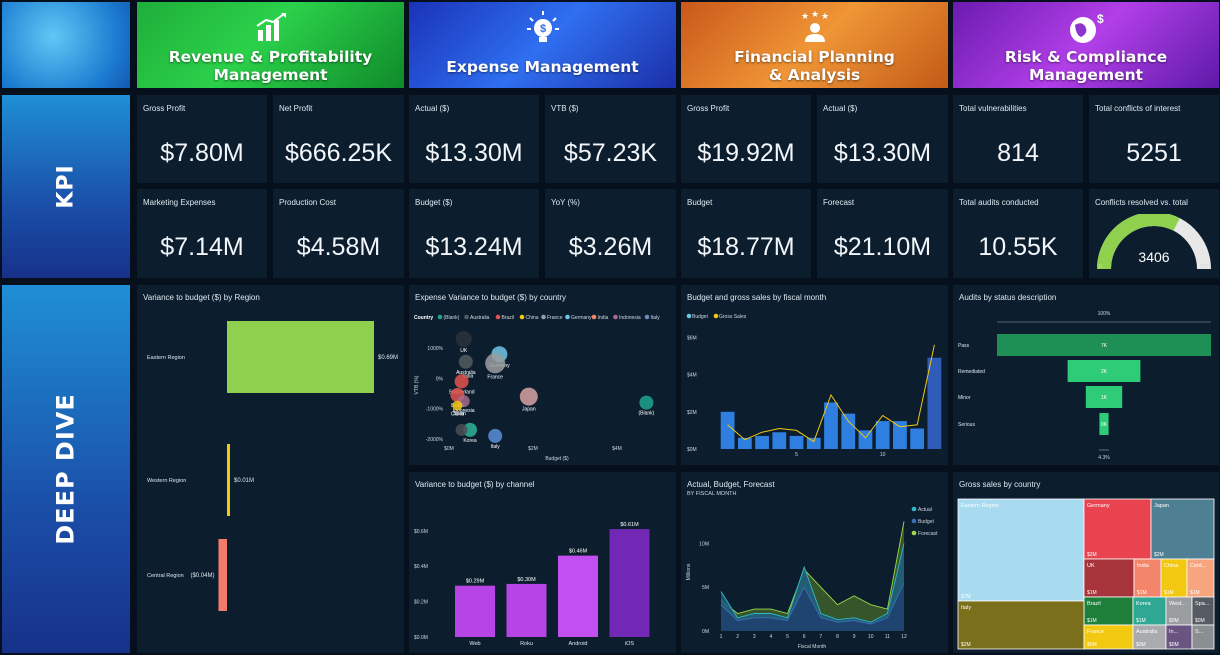  I want to click on kpi-label: Conflicts resolved vs. total, so click(1141, 202).